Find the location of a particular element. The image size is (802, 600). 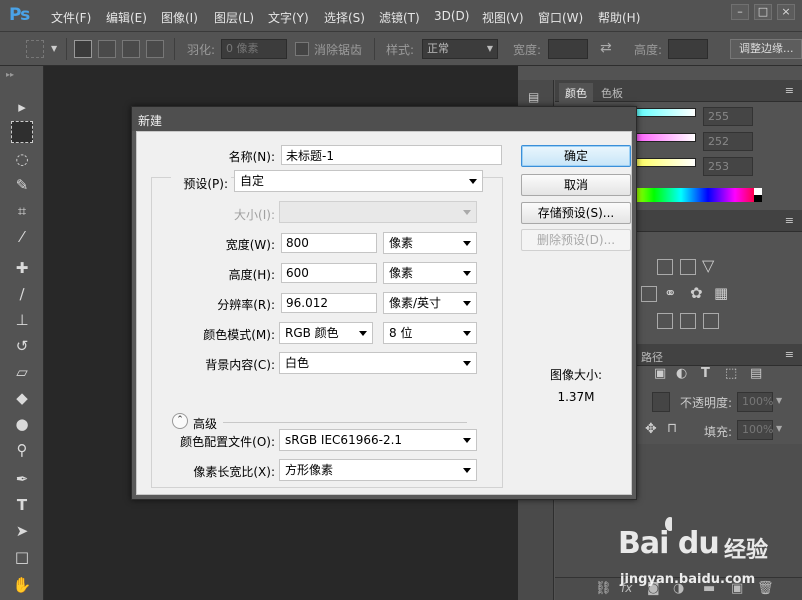

white-swatch is located at coordinates (758, 191).